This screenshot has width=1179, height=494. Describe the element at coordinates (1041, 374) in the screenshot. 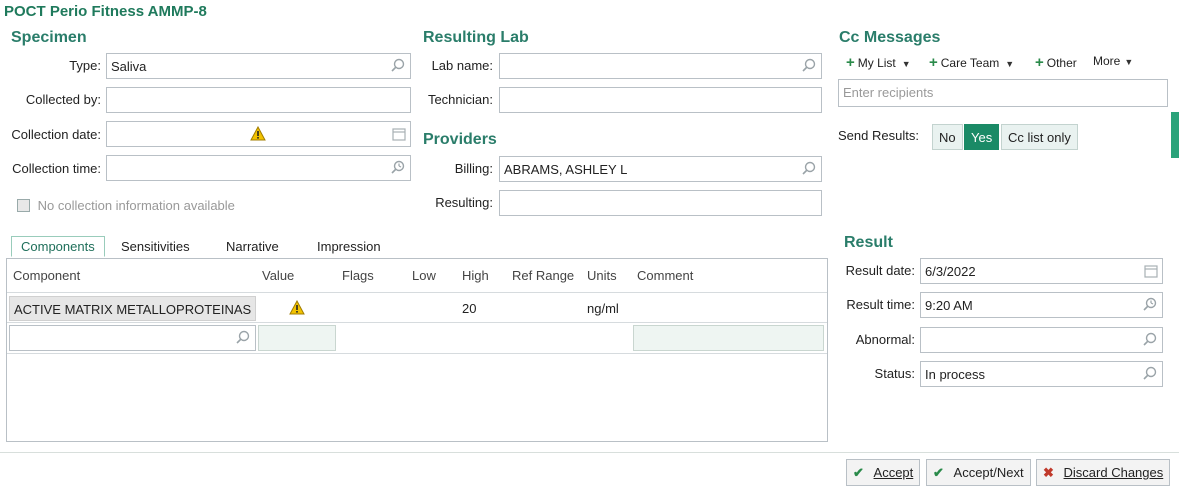

I see `status-field: In process` at that location.